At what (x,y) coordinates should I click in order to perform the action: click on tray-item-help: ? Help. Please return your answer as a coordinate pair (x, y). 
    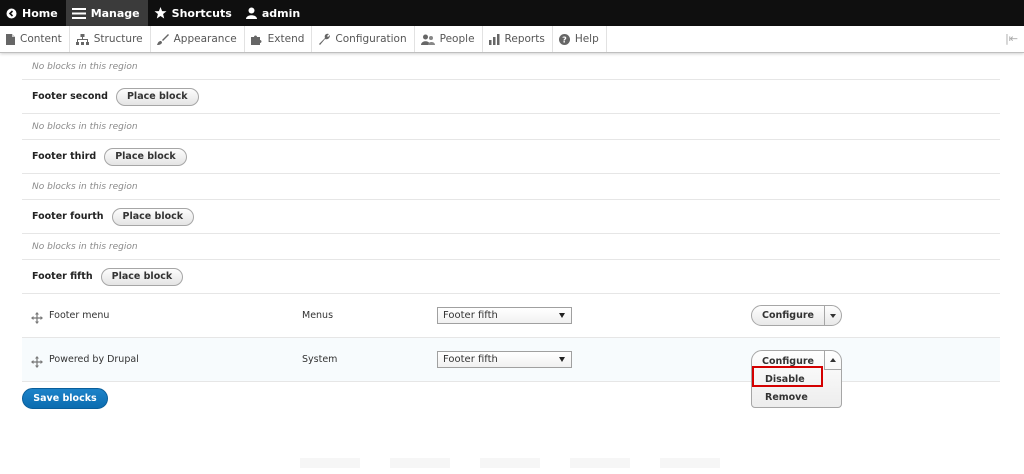
    Looking at the image, I should click on (580, 39).